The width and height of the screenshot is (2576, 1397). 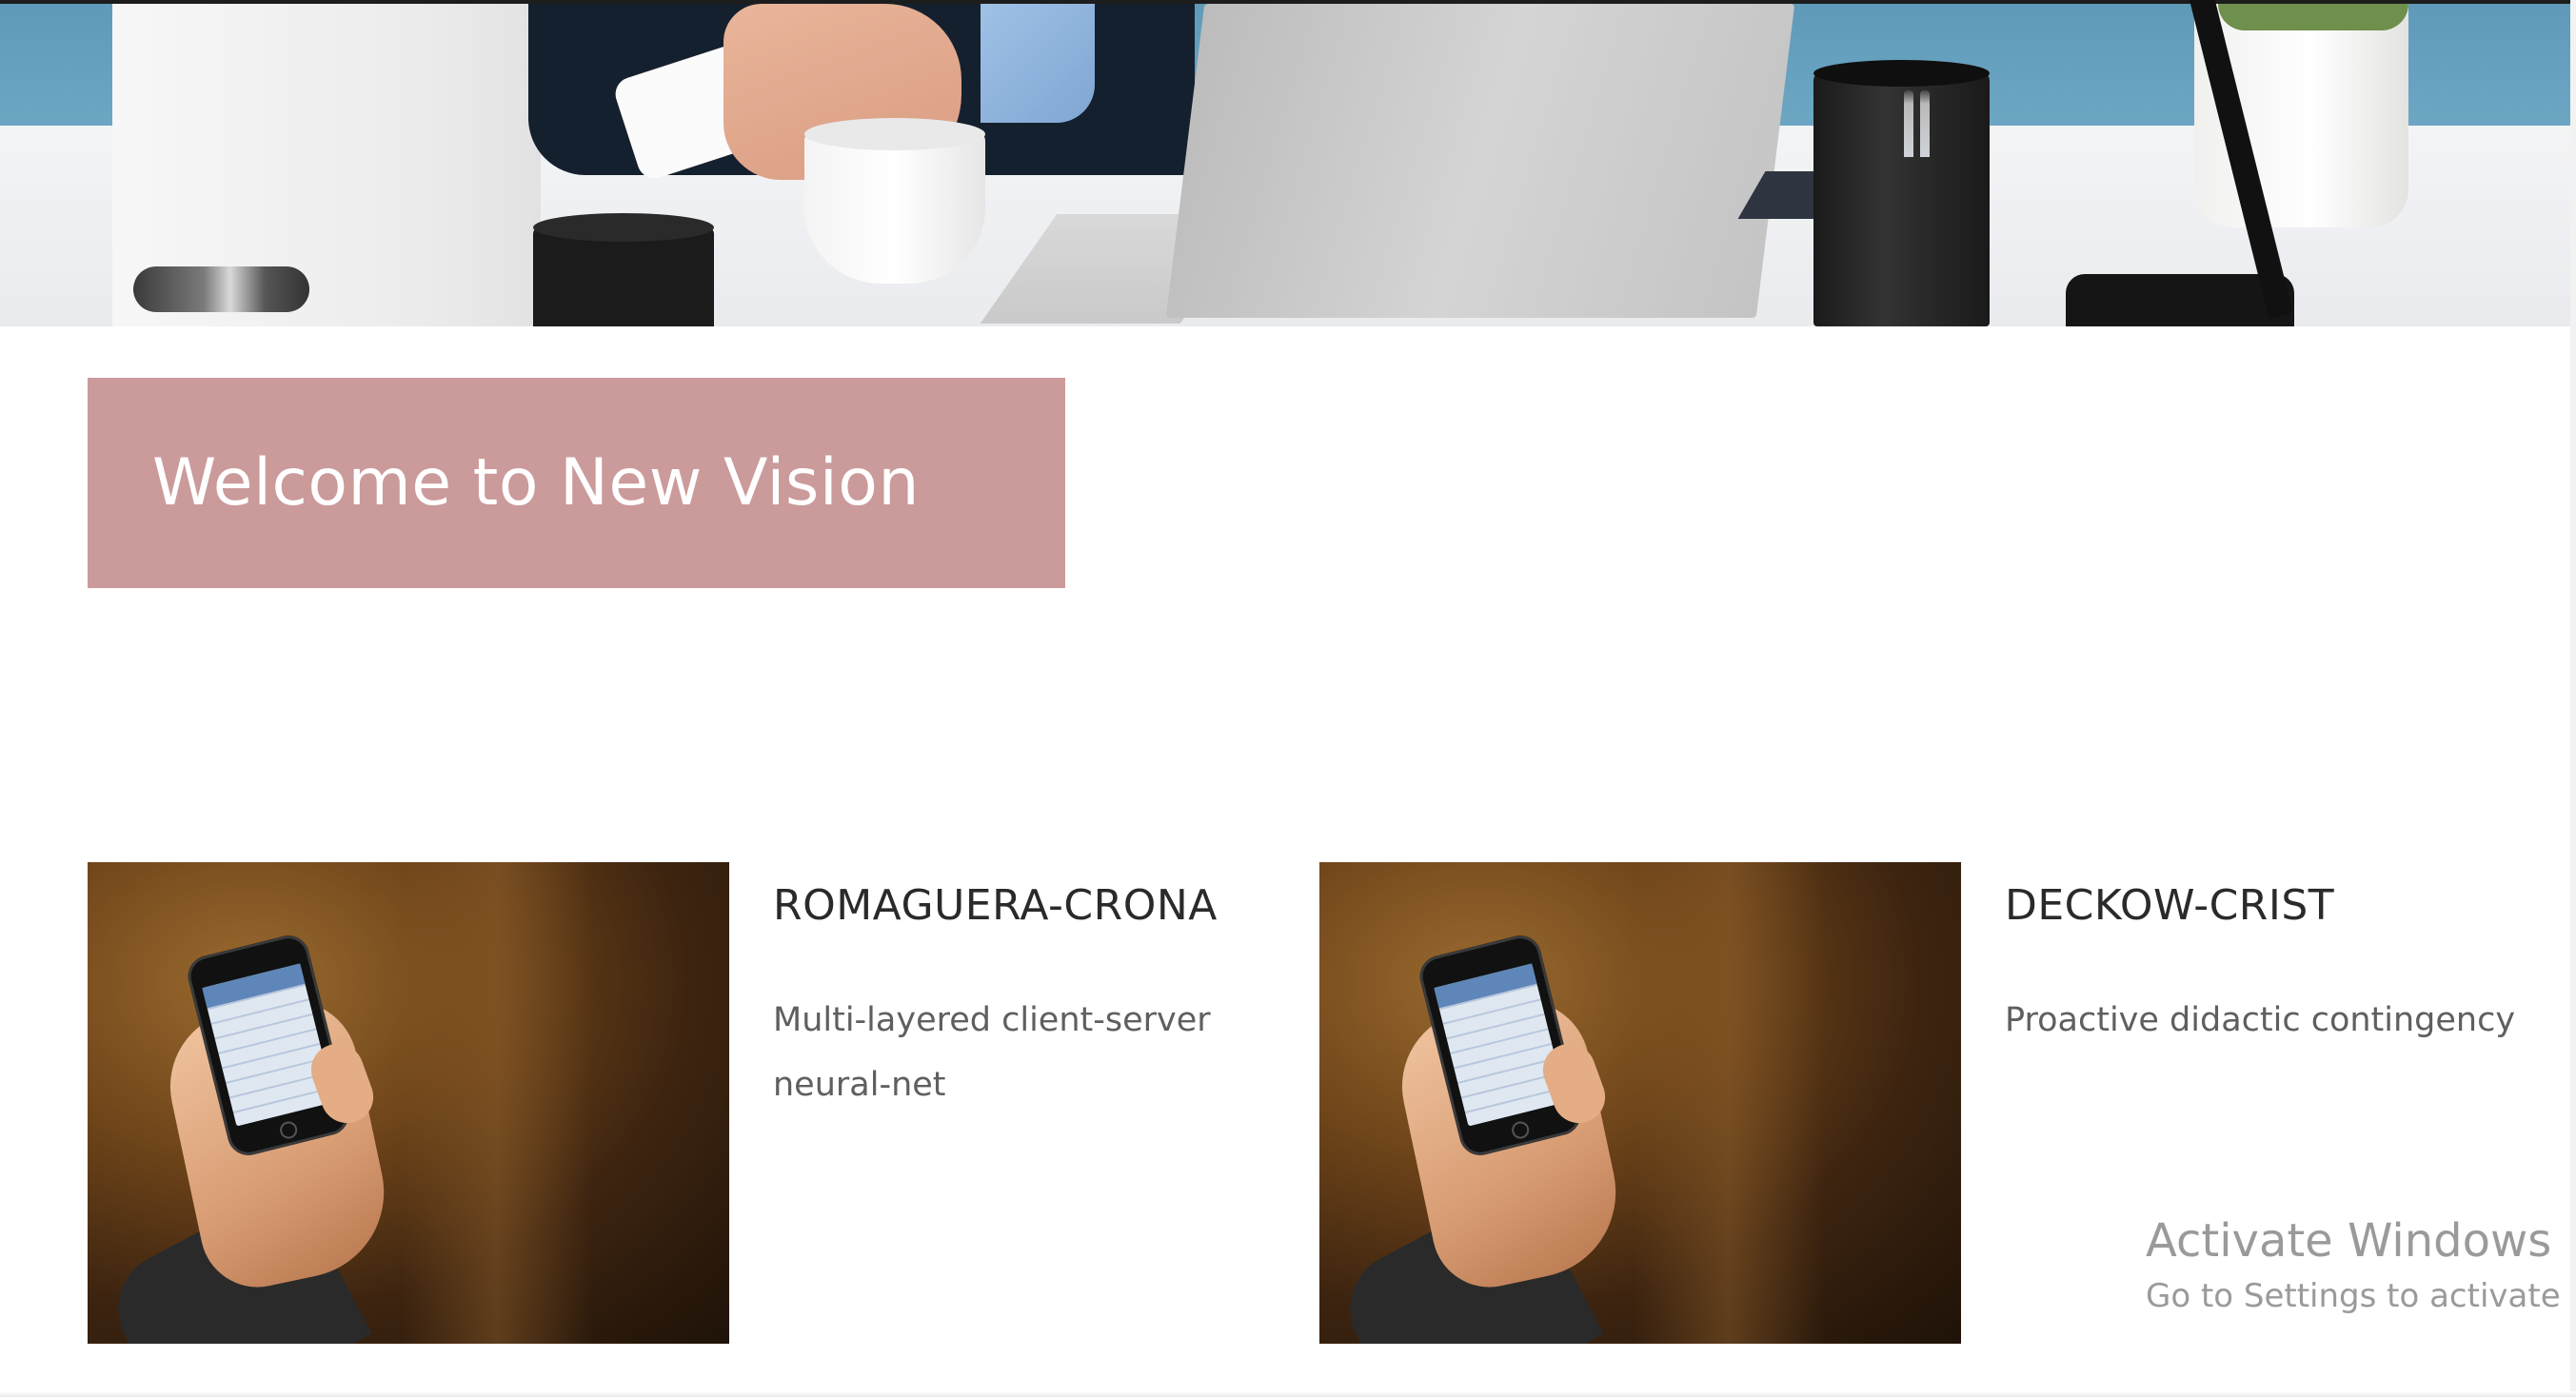 I want to click on welcome-banner: Welcome to New Vision, so click(x=576, y=483).